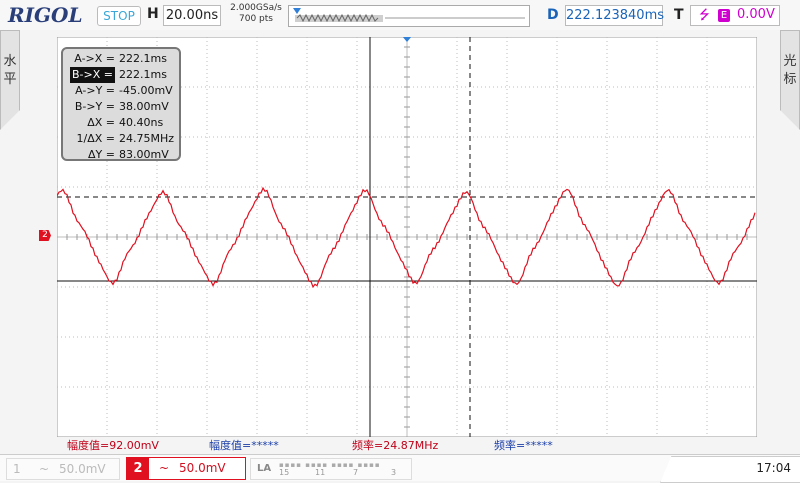 Image resolution: width=800 pixels, height=483 pixels. Describe the element at coordinates (553, 15) in the screenshot. I see `delay-label: D` at that location.